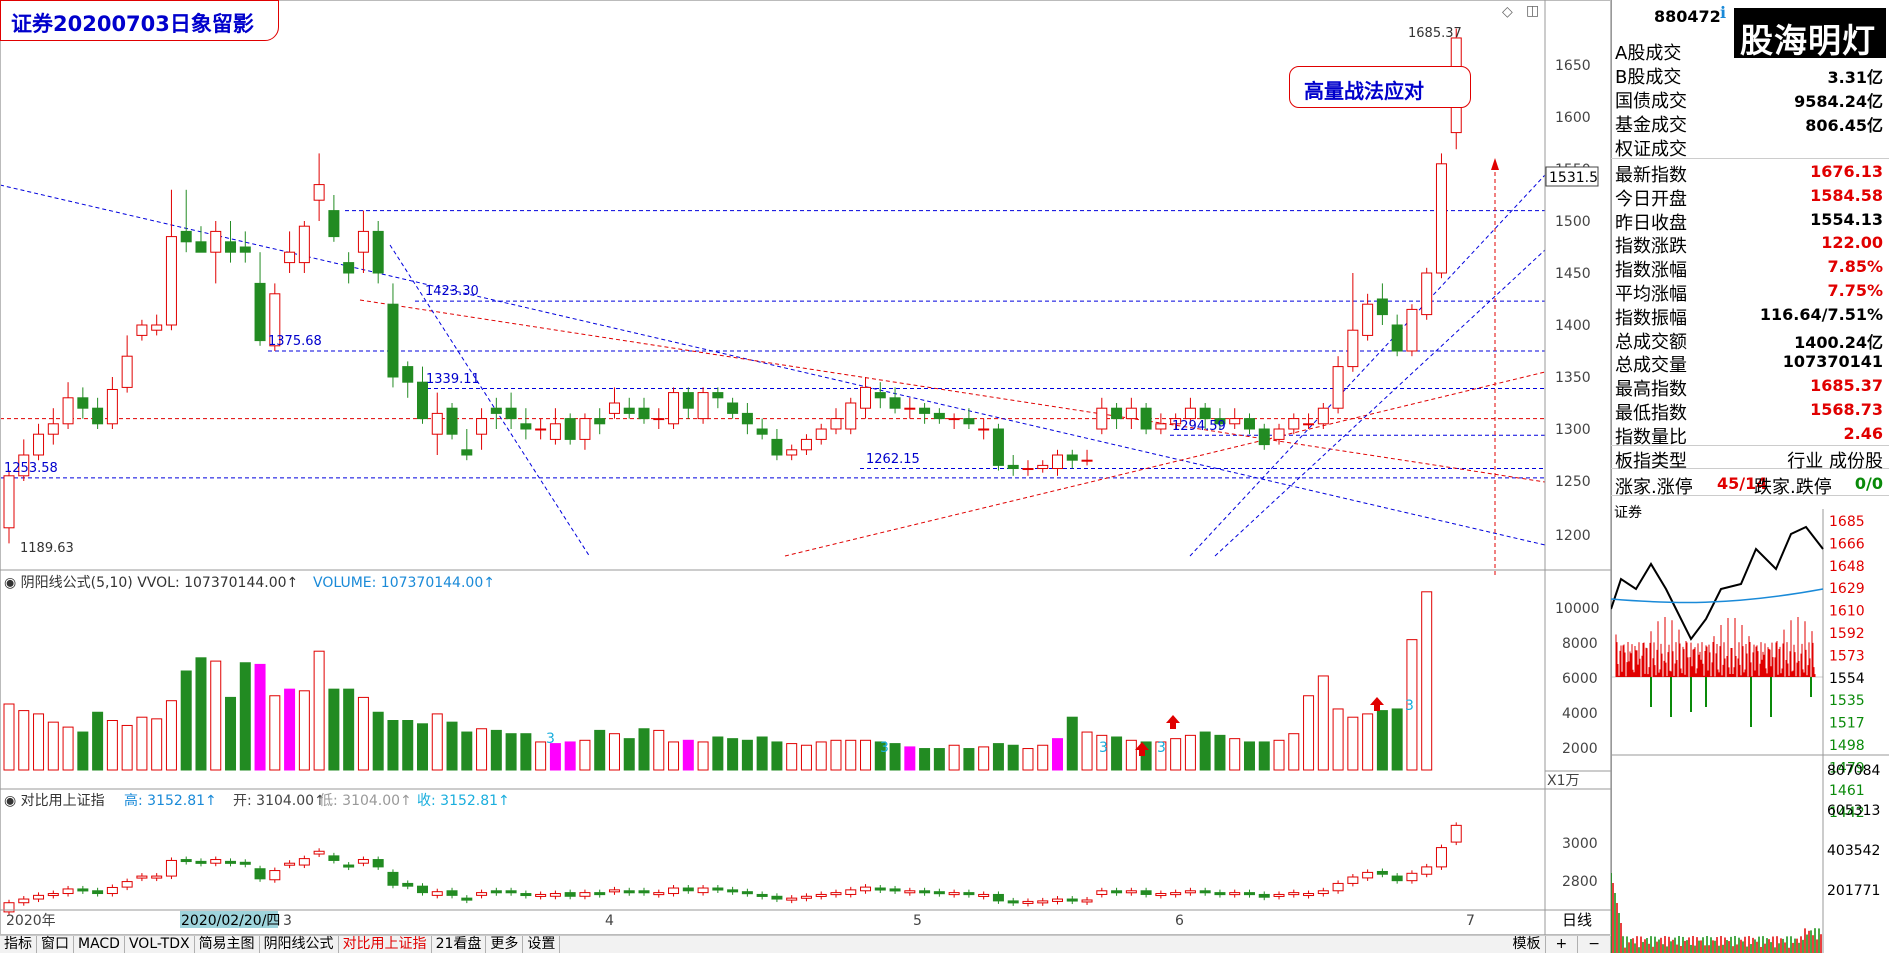  I want to click on restore-icon: ◫, so click(1532, 11).